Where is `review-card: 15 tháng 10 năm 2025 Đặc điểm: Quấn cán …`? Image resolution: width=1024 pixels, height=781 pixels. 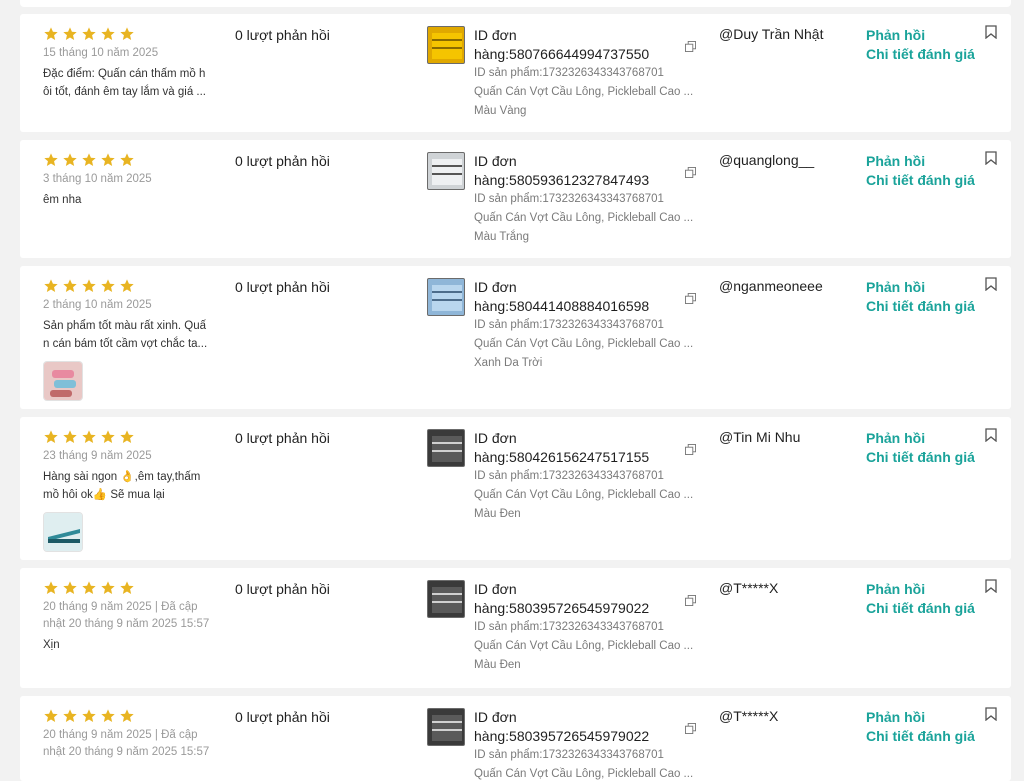 review-card: 15 tháng 10 năm 2025 Đặc điểm: Quấn cán … is located at coordinates (515, 73).